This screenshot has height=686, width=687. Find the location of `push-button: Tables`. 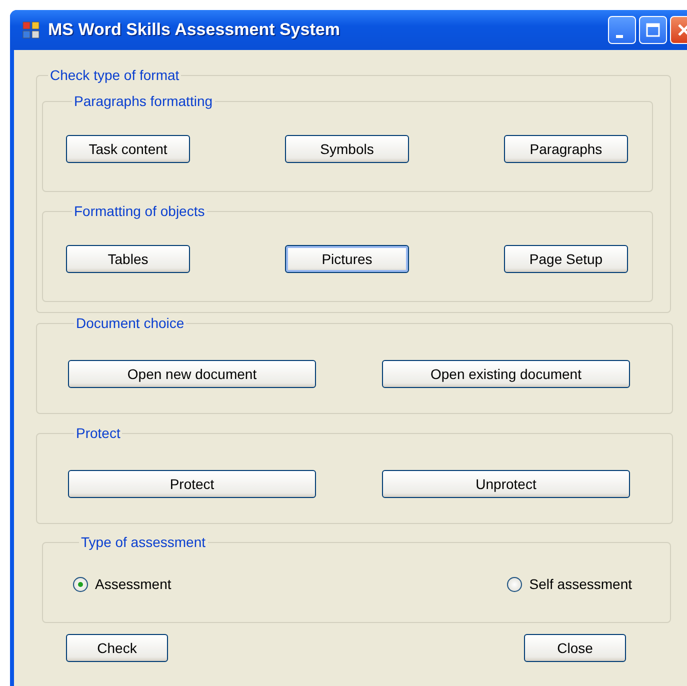

push-button: Tables is located at coordinates (128, 259).